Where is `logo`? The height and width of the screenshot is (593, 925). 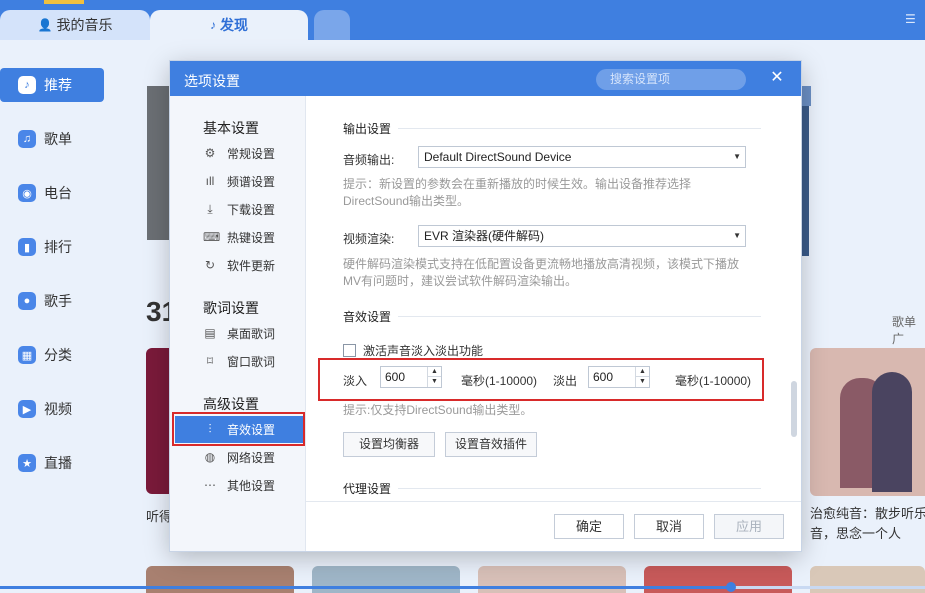 logo is located at coordinates (64, 2).